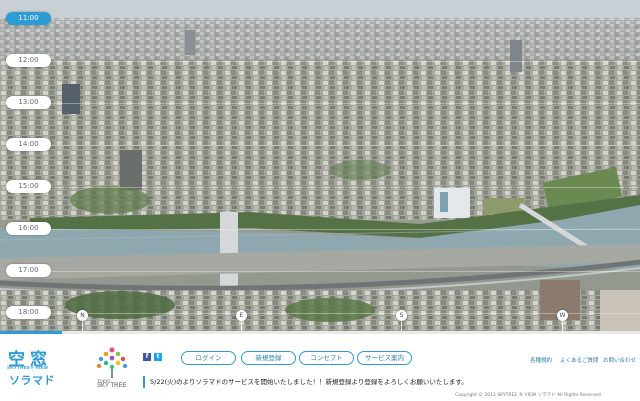 The image size is (640, 401). Describe the element at coordinates (158, 357) in the screenshot. I see `twitter-icon: t` at that location.